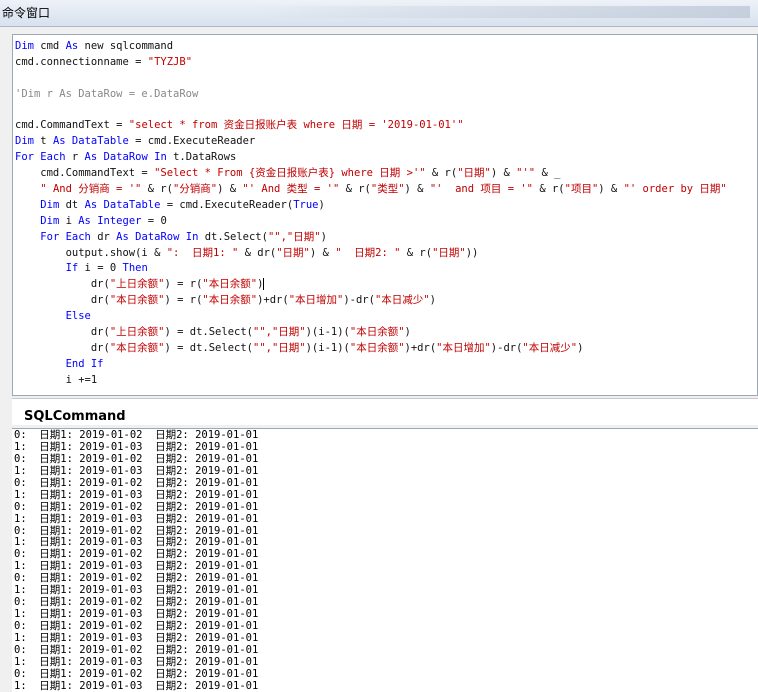 The image size is (758, 692). Describe the element at coordinates (233, 236) in the screenshot. I see `code-token: dt.Select(` at that location.